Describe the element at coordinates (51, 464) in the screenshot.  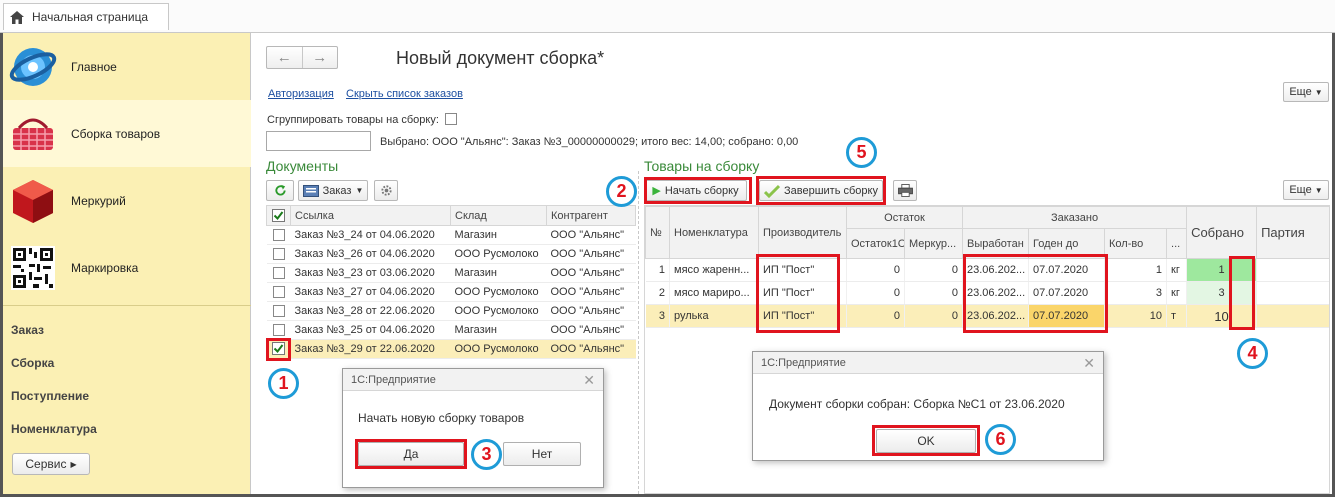
I see `service-button: Сервис ▶` at that location.